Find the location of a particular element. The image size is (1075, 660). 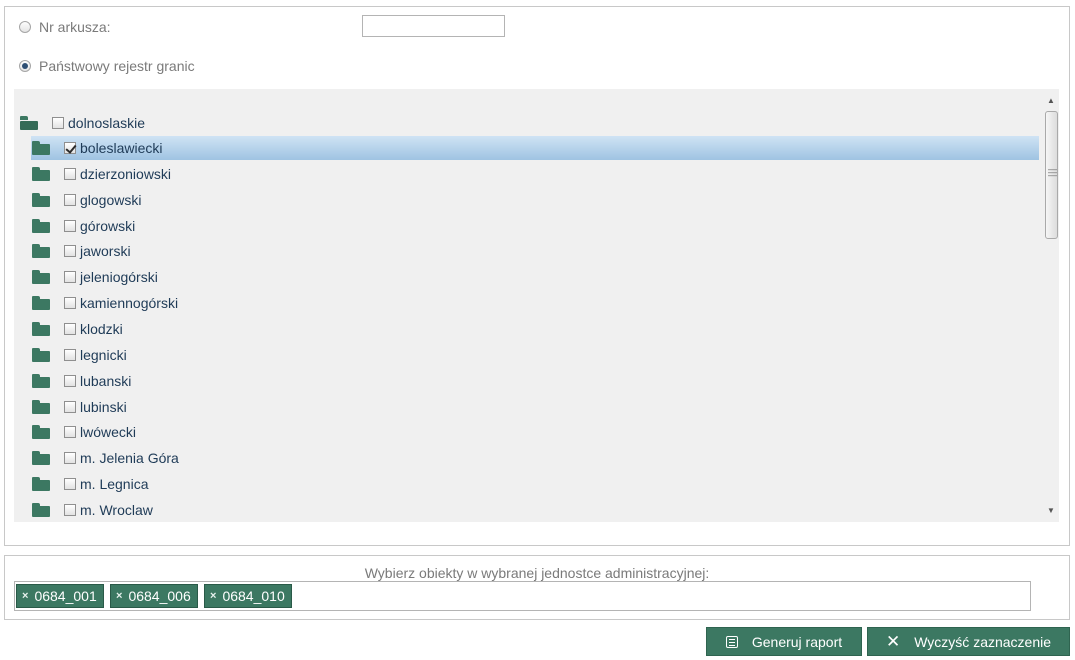

tree-node-label: m. Legnica is located at coordinates (114, 484).